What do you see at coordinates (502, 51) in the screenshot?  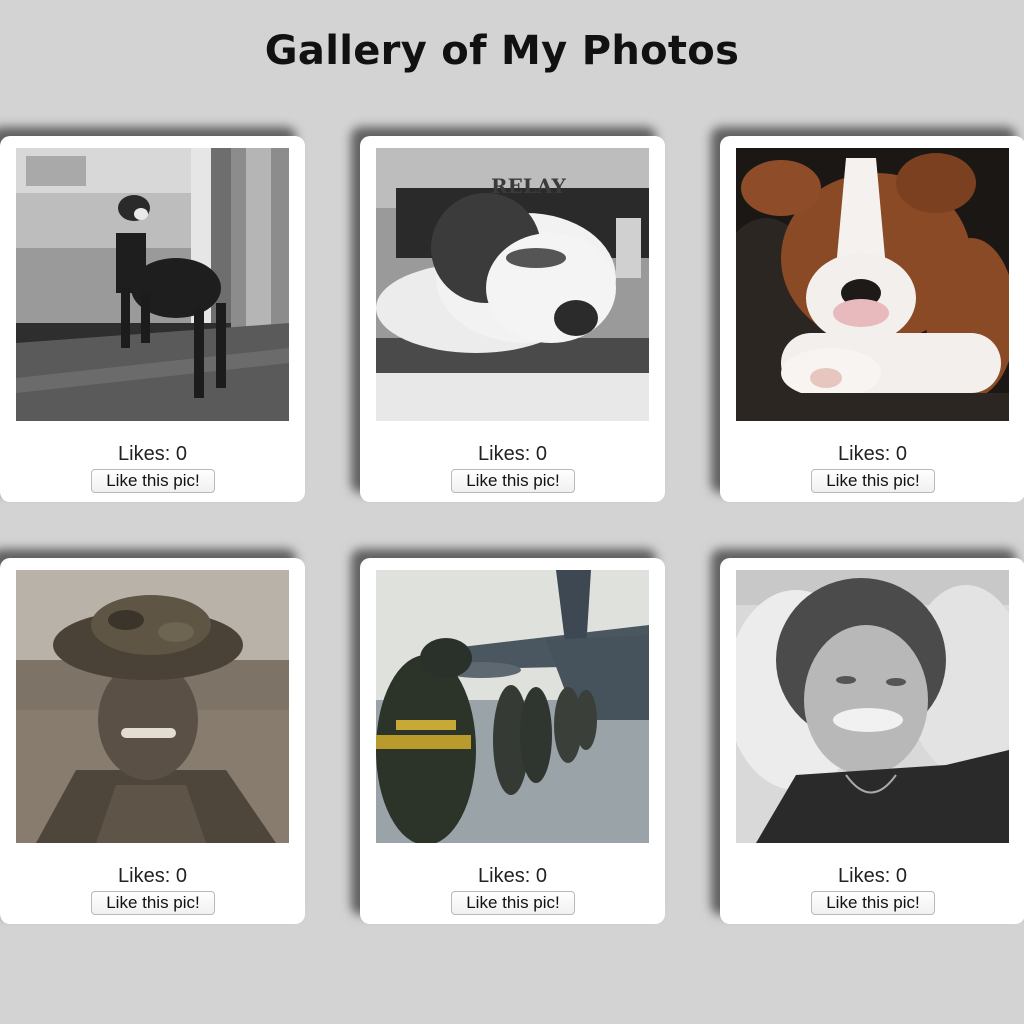 I see `page-title: Gallery of My Photos` at bounding box center [502, 51].